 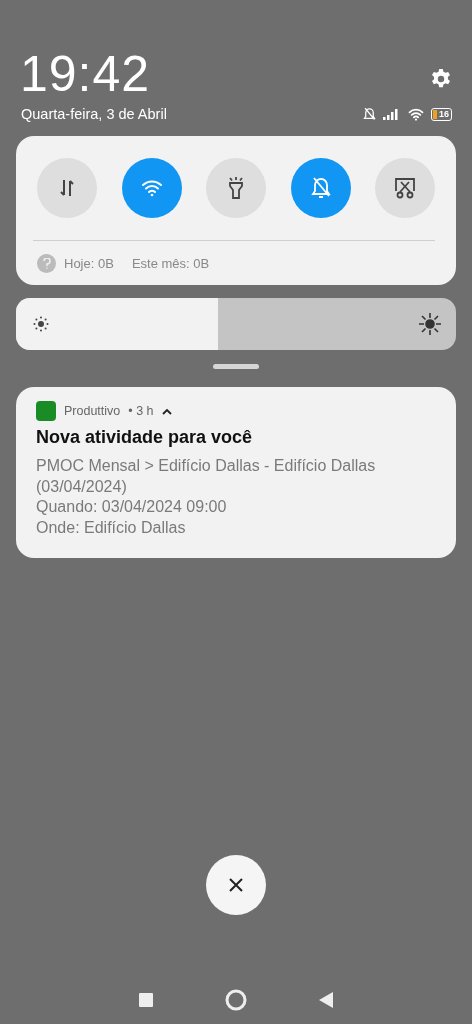 What do you see at coordinates (94, 114) in the screenshot?
I see `date-text: Quarta-feira, 3 de Abril` at bounding box center [94, 114].